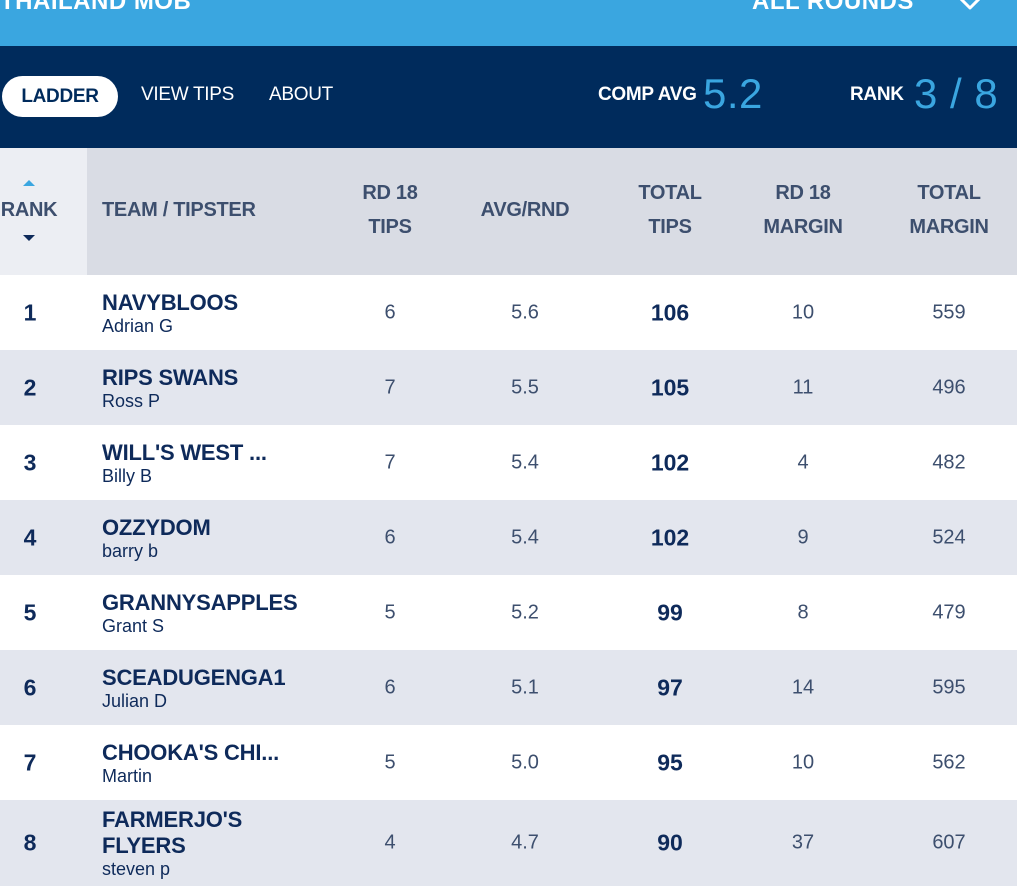 This screenshot has width=1017, height=886. Describe the element at coordinates (670, 387) in the screenshot. I see `row-total-tips: 105` at that location.